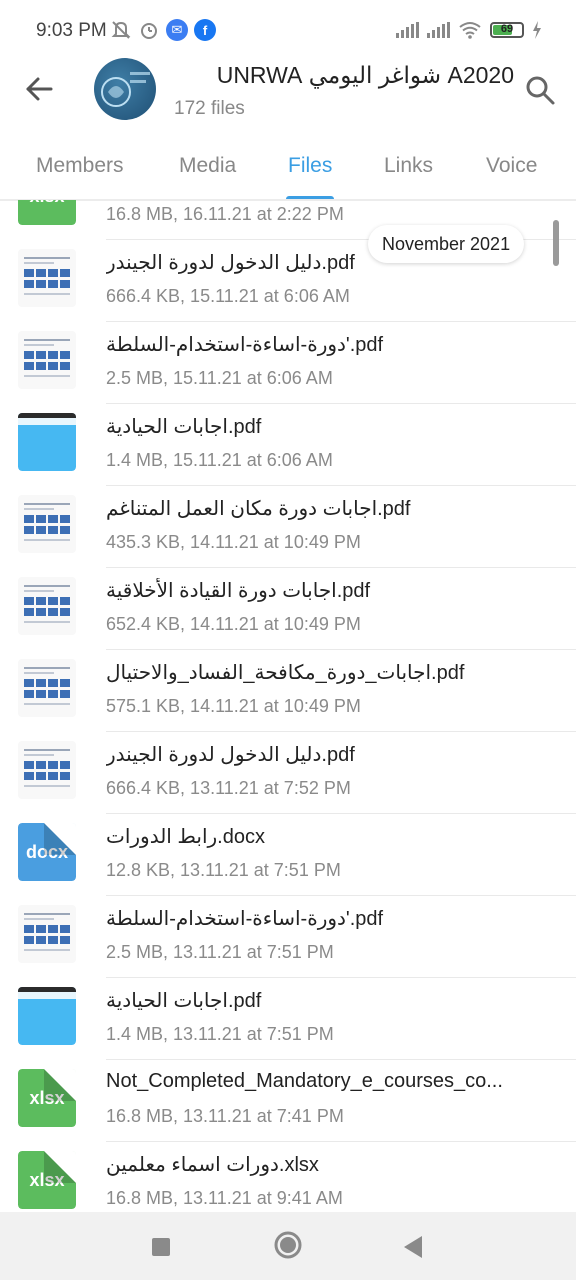 The width and height of the screenshot is (576, 1280). Describe the element at coordinates (163, 30) in the screenshot. I see `notification-icons: ✉ f` at that location.